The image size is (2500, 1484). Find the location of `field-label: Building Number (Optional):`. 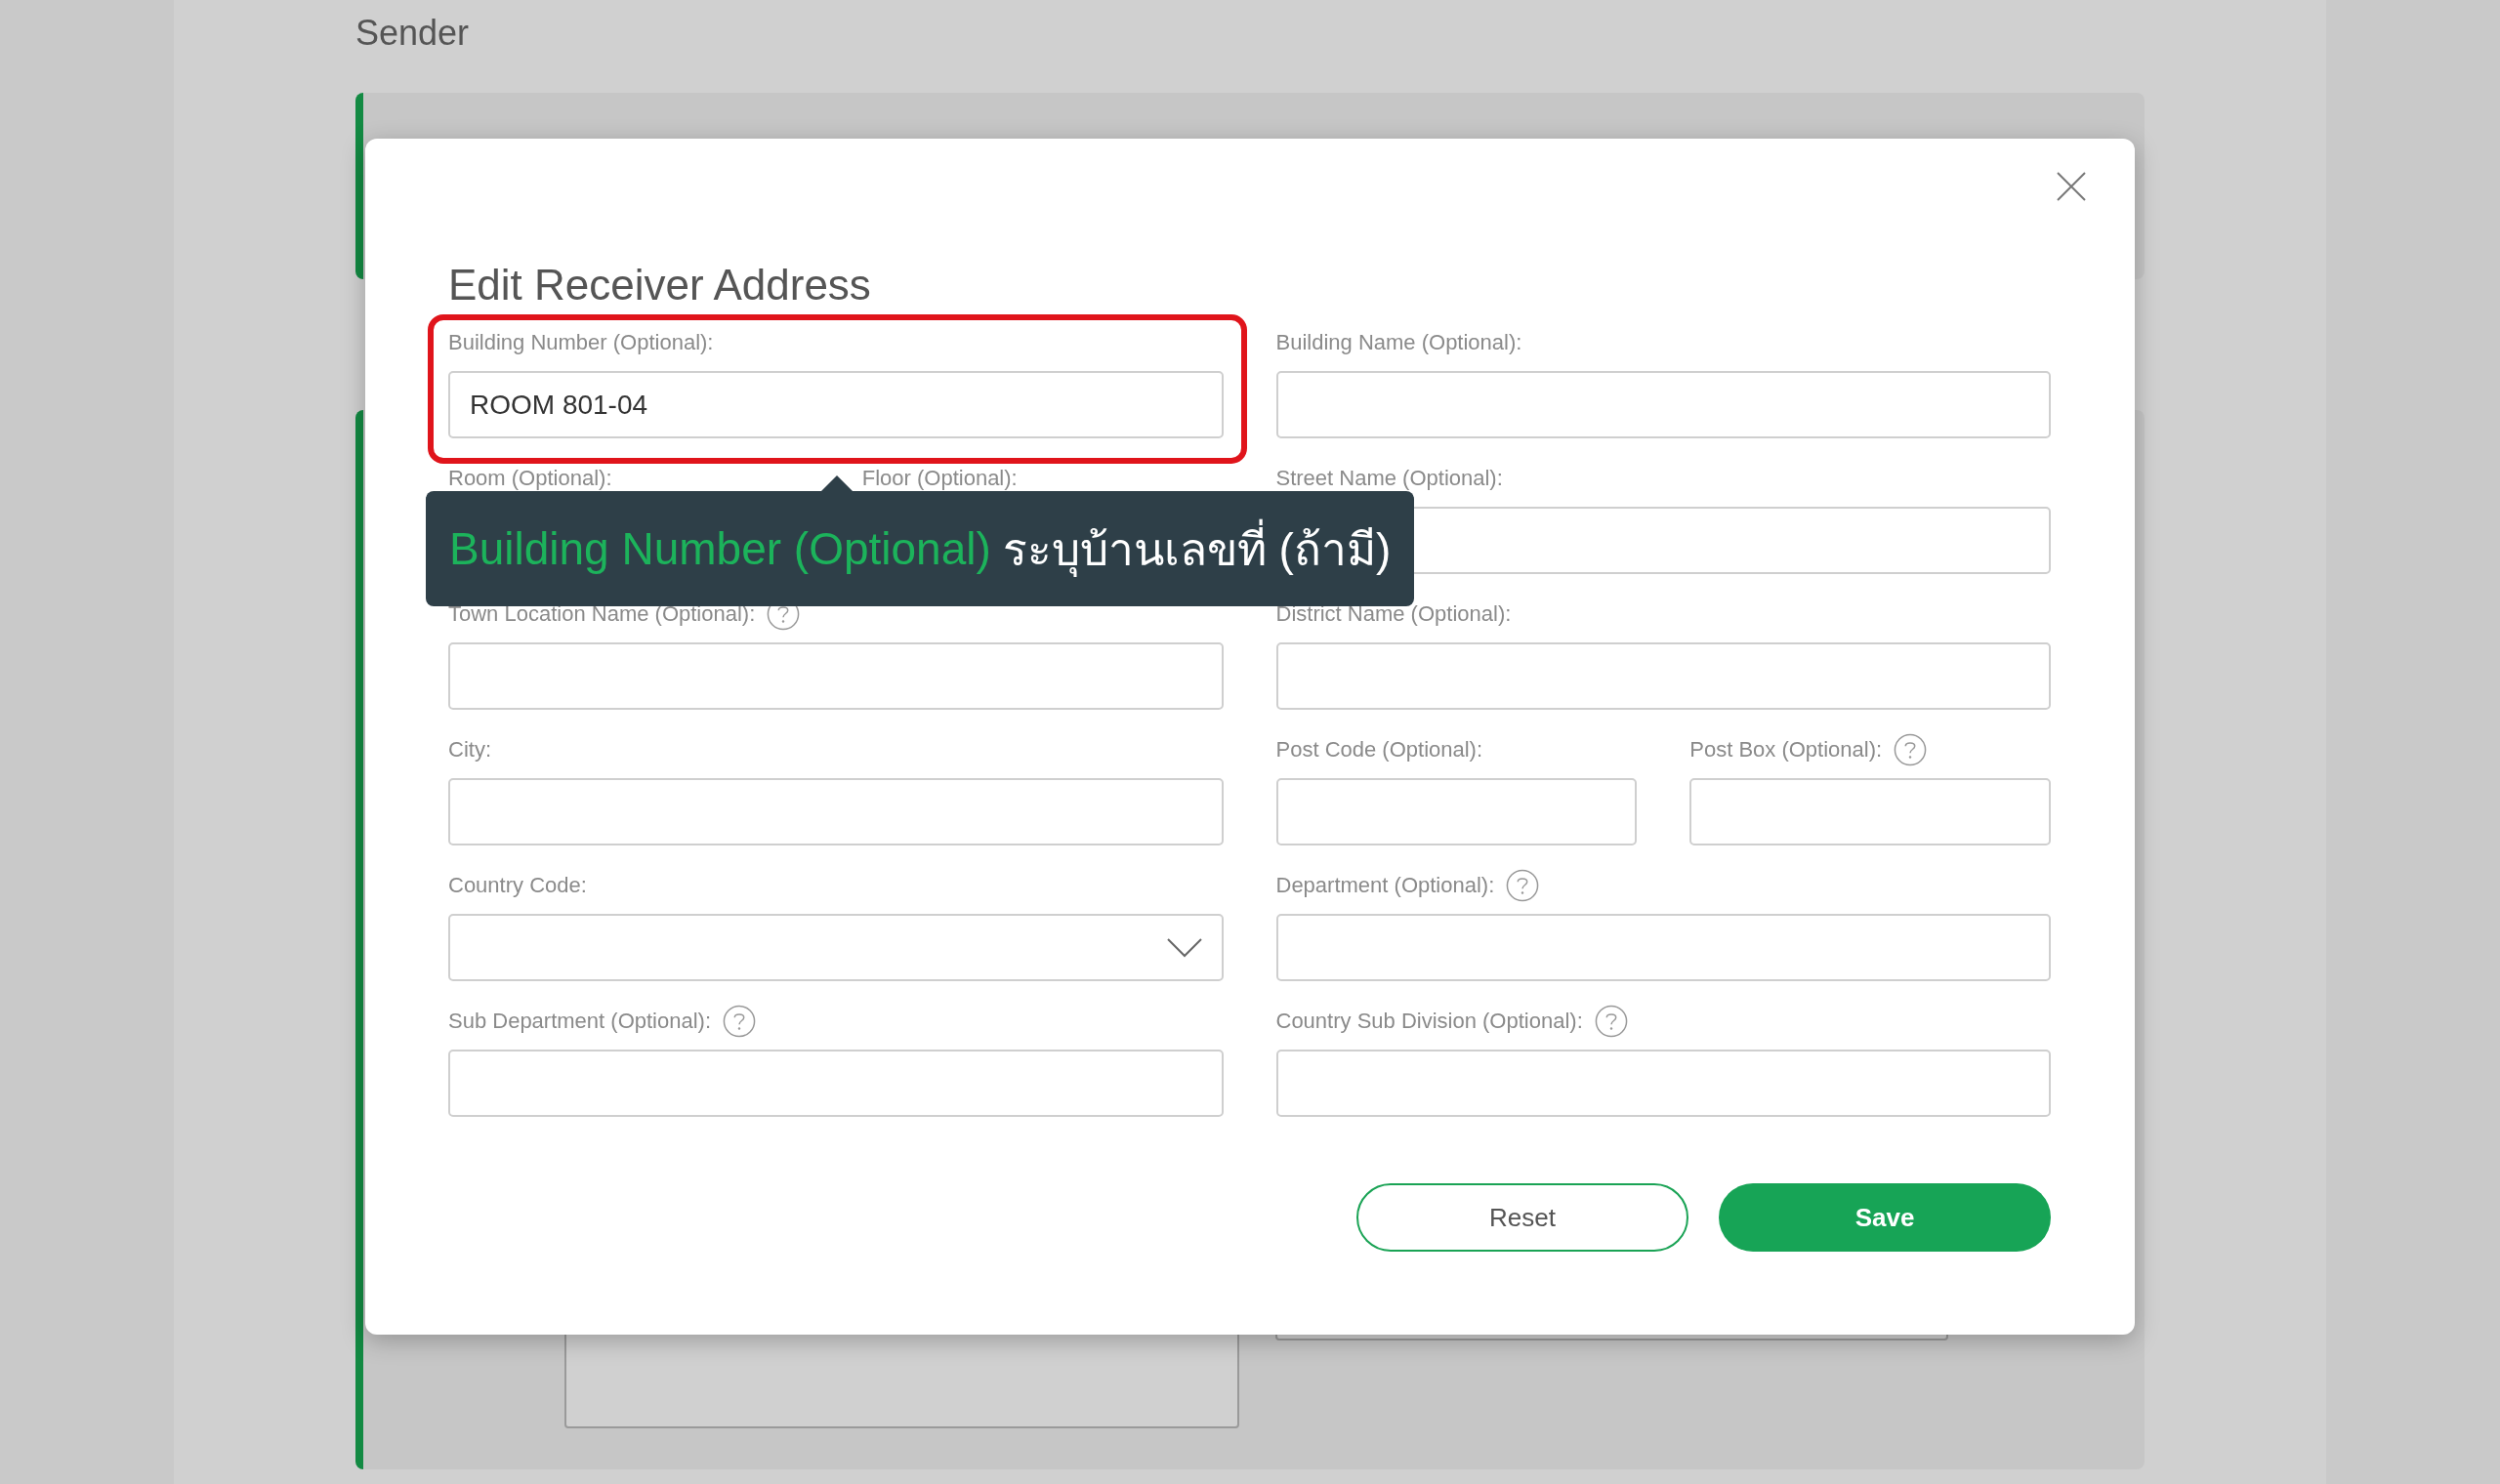

field-label: Building Number (Optional): is located at coordinates (581, 343).